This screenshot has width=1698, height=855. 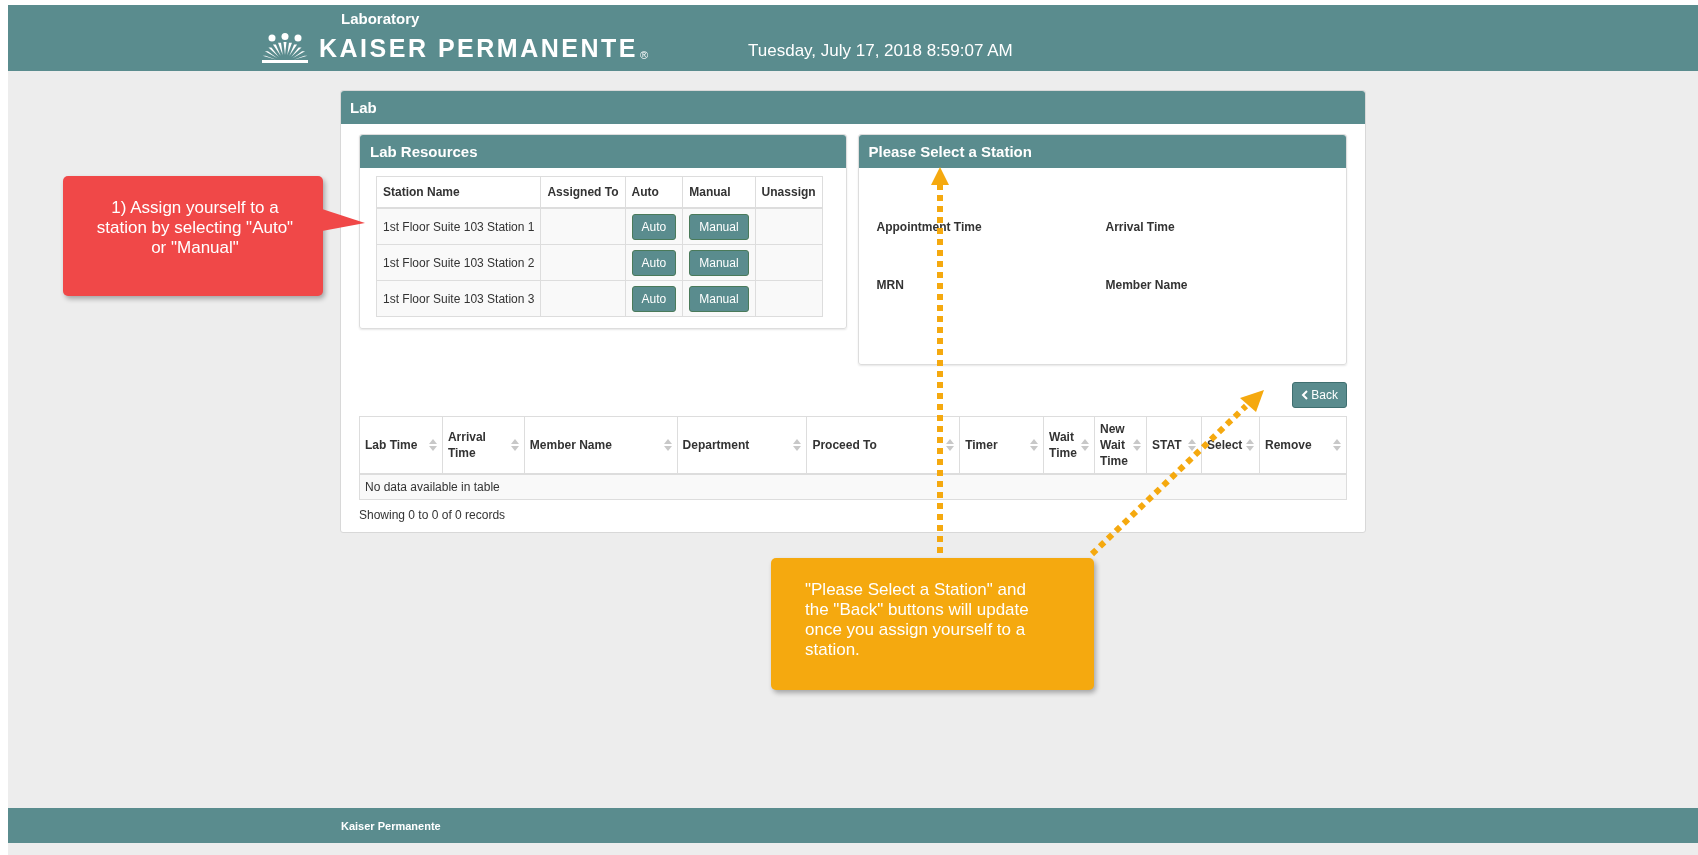 What do you see at coordinates (1102, 151) in the screenshot?
I see `panel-title: Please Select a Station` at bounding box center [1102, 151].